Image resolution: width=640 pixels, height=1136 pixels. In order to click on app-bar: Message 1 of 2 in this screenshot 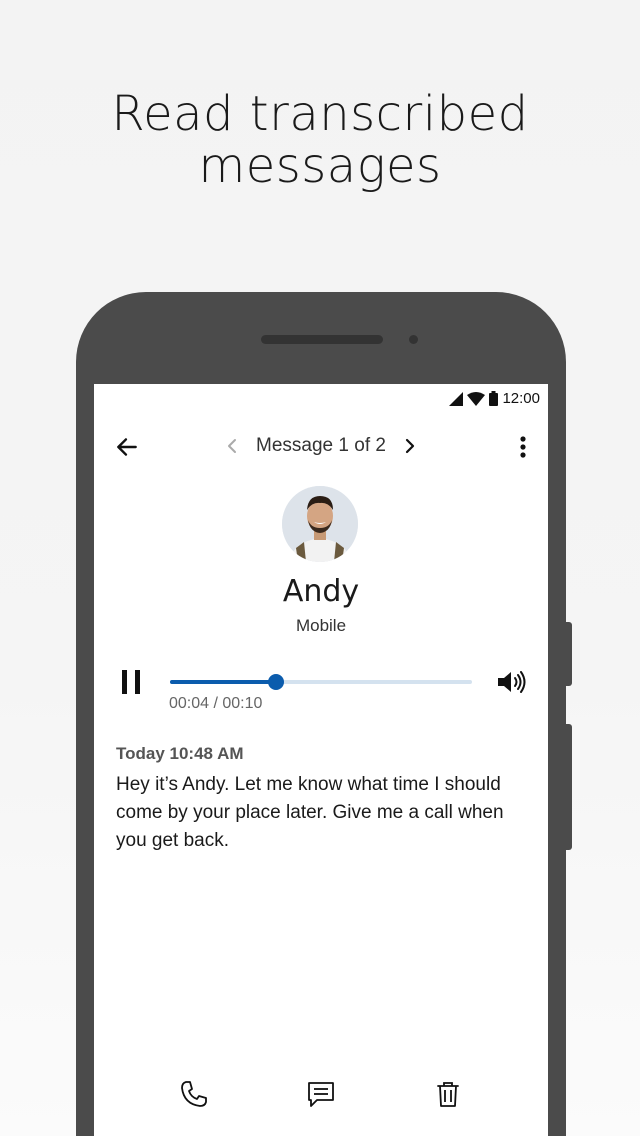, I will do `click(321, 449)`.